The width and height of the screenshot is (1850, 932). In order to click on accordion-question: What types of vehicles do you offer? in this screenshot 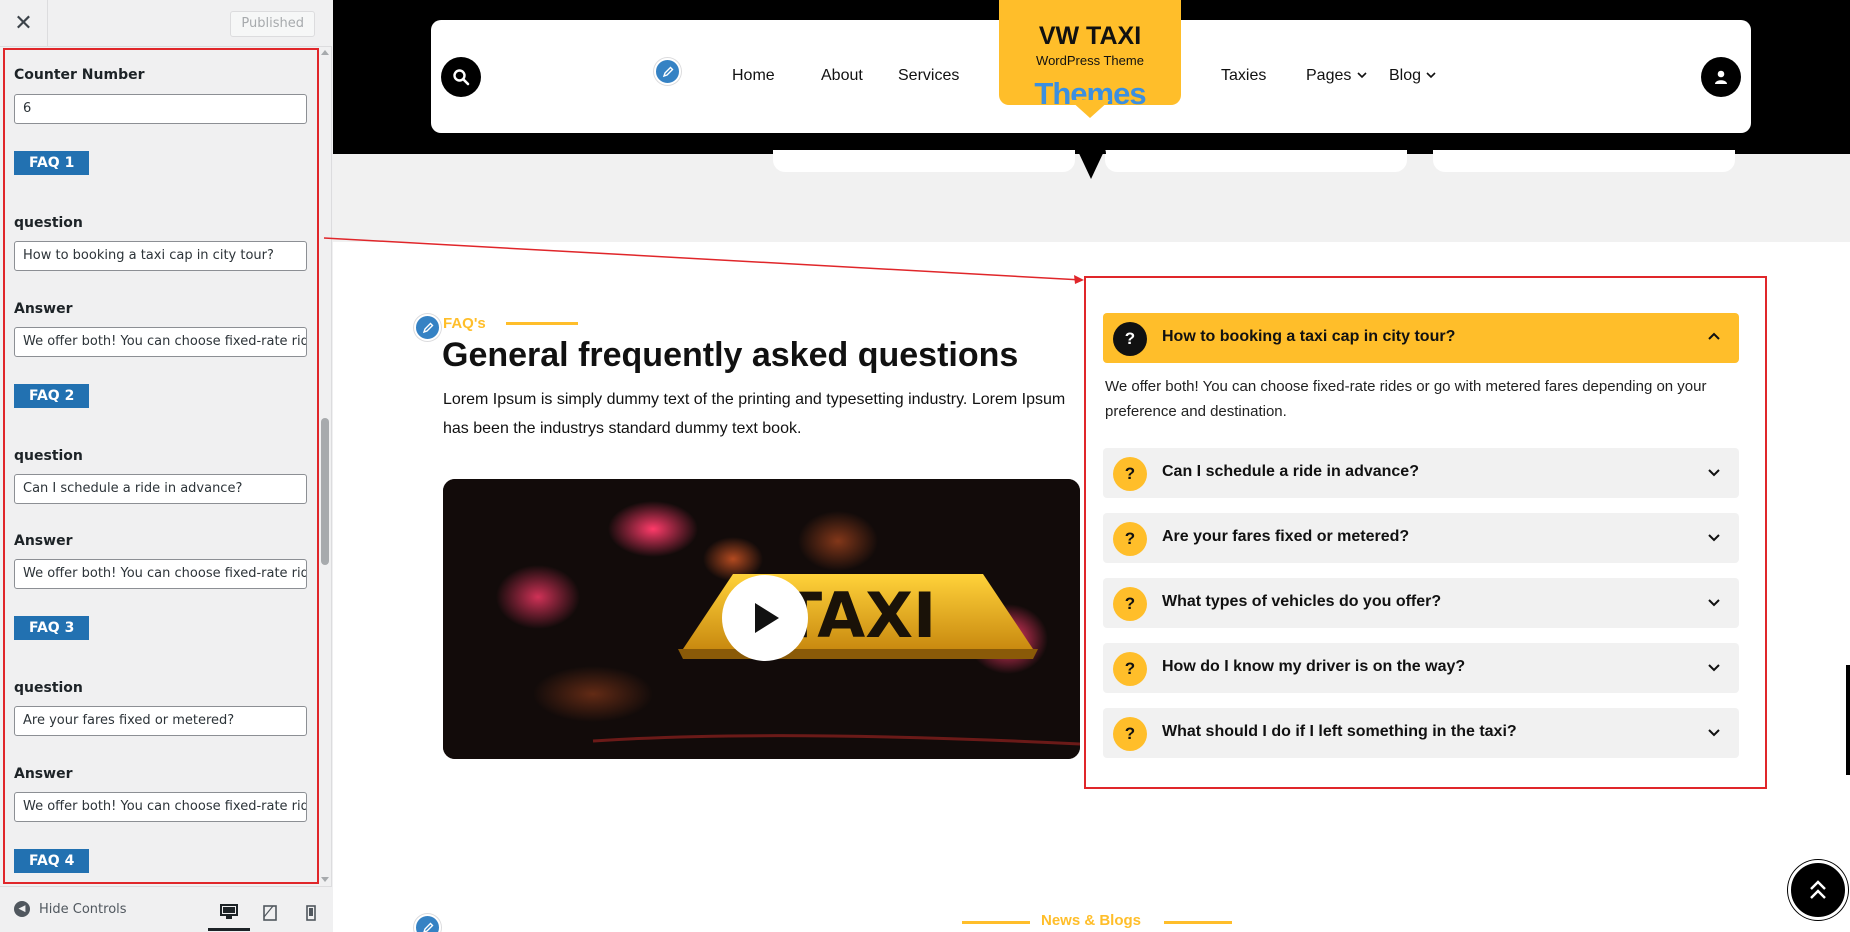, I will do `click(1302, 601)`.